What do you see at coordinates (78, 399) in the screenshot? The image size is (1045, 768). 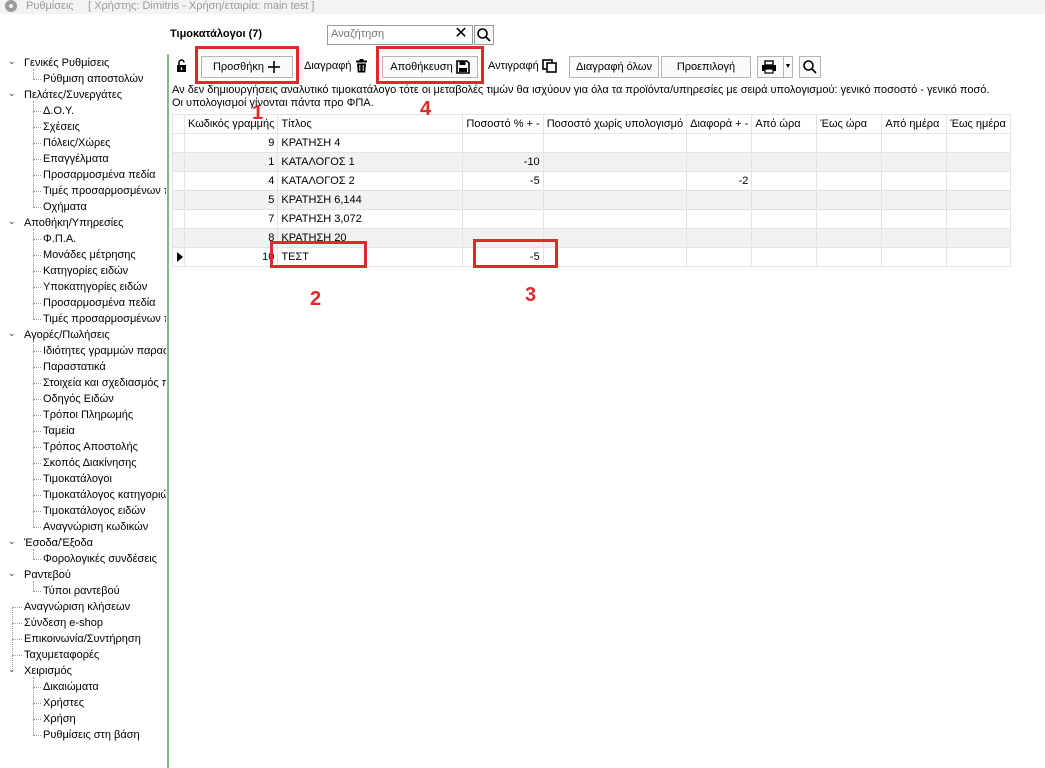 I see `tree-leaf-item: Οδηγός Ειδών` at bounding box center [78, 399].